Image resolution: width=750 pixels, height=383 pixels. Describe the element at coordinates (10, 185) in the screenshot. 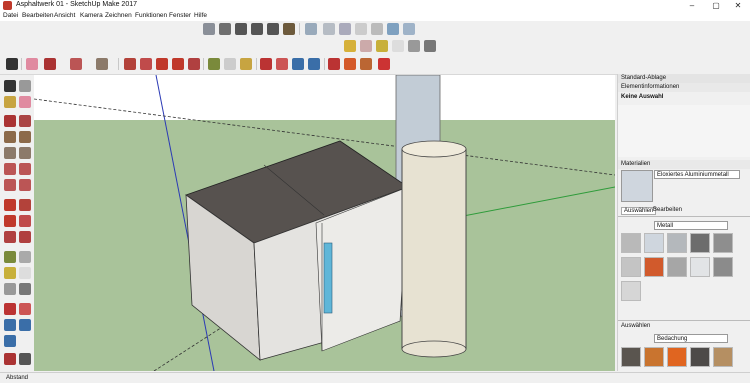

I see `three-point-arc-icon` at that location.